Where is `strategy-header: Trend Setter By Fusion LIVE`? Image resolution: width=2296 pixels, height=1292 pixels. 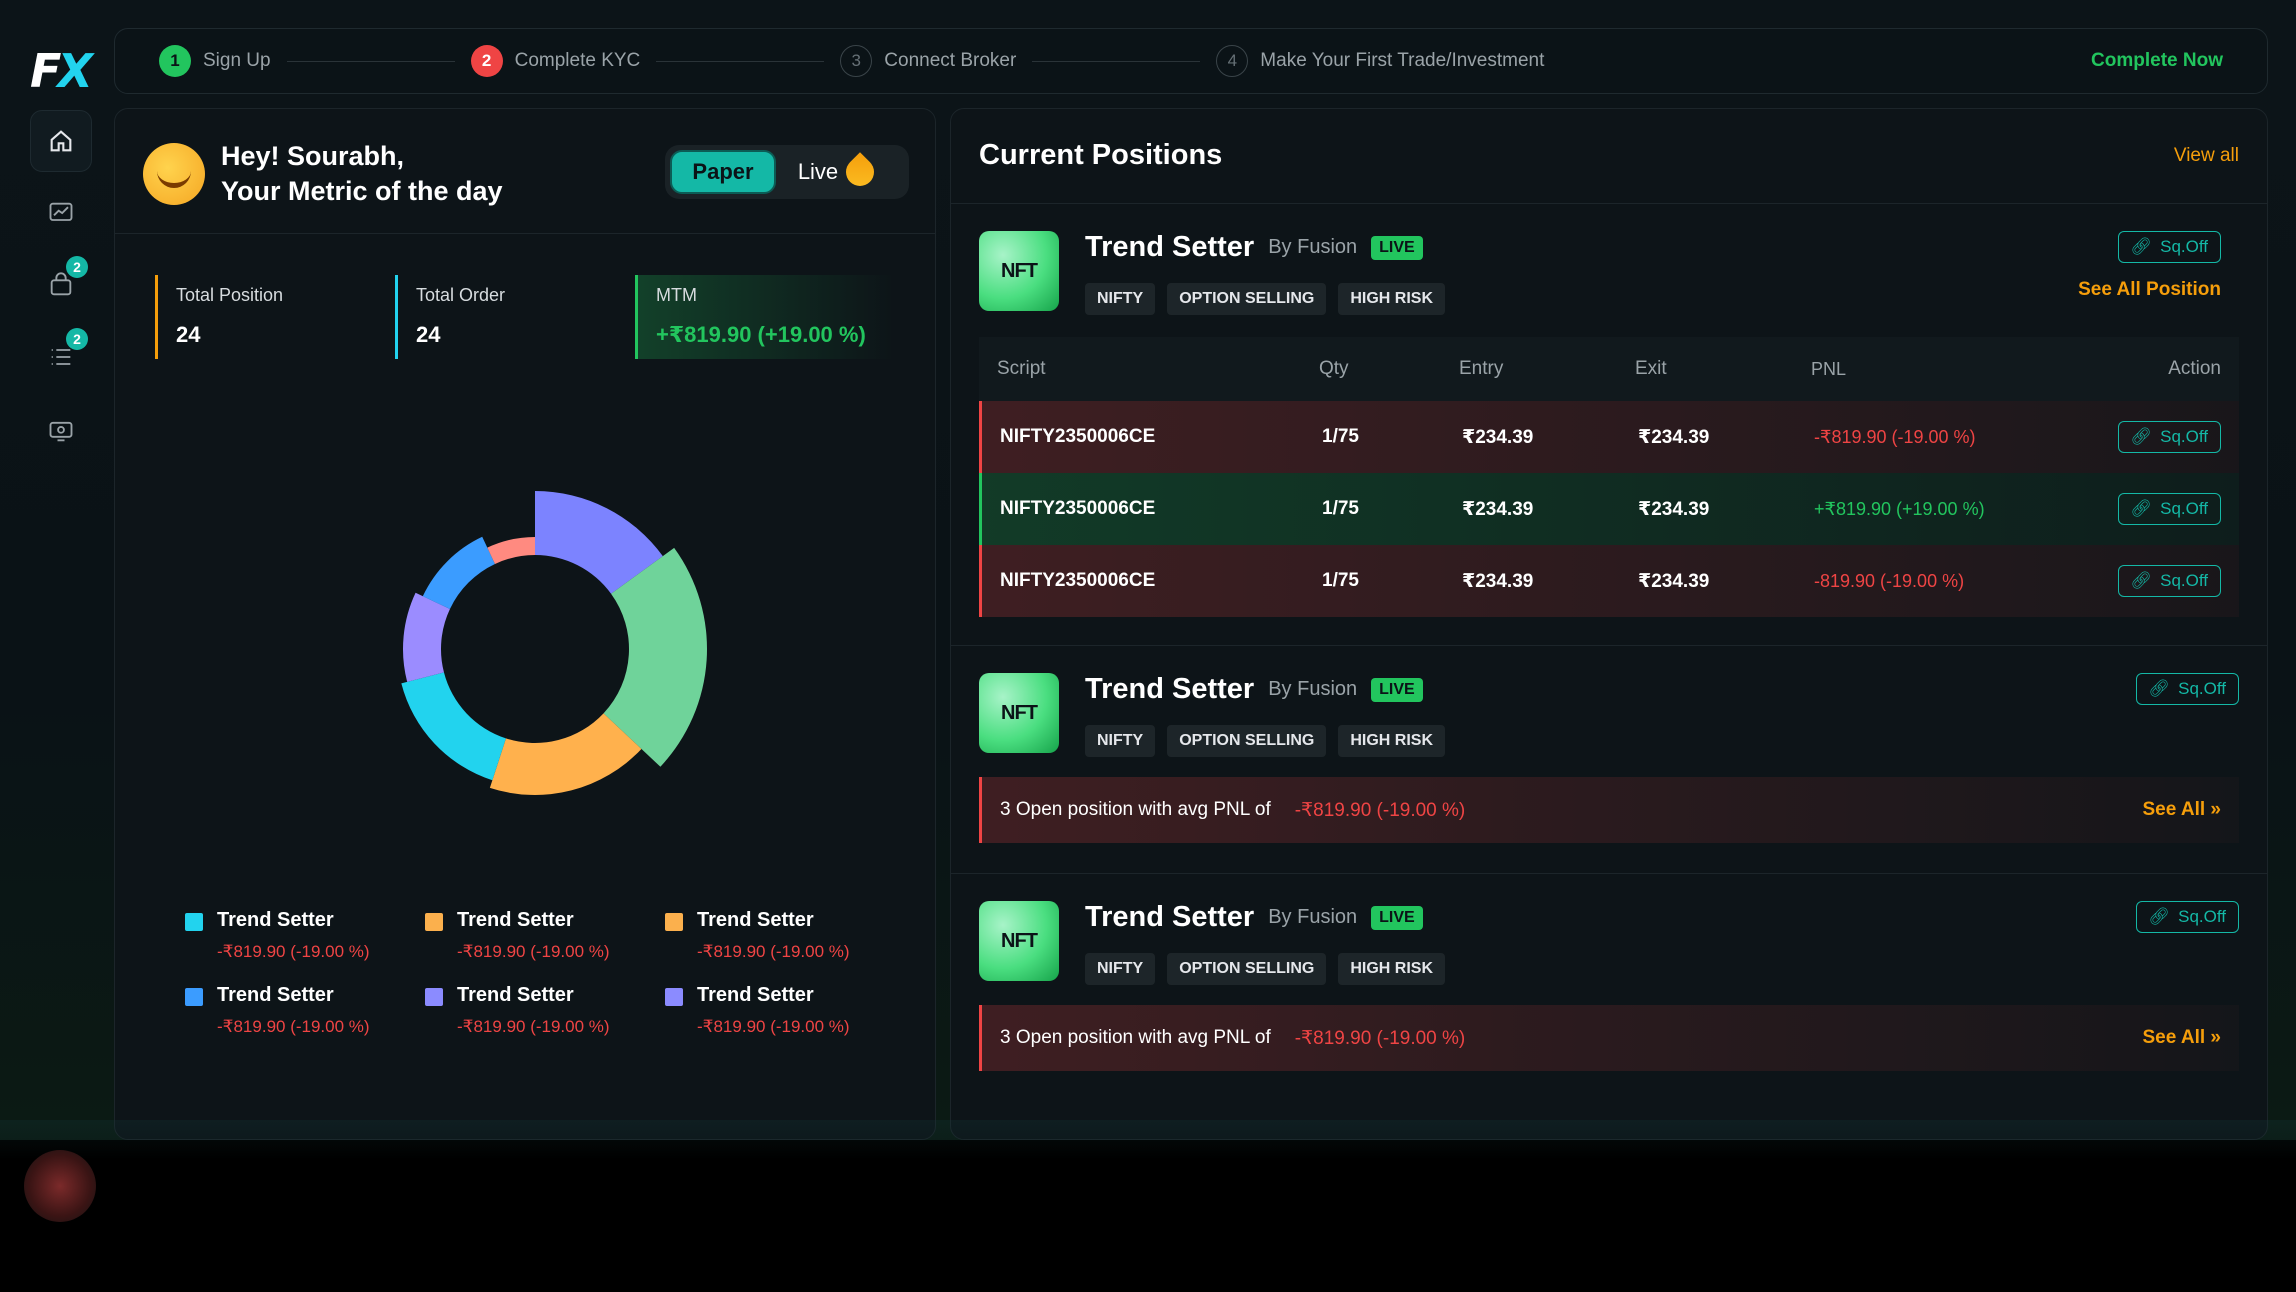 strategy-header: Trend Setter By Fusion LIVE is located at coordinates (1254, 247).